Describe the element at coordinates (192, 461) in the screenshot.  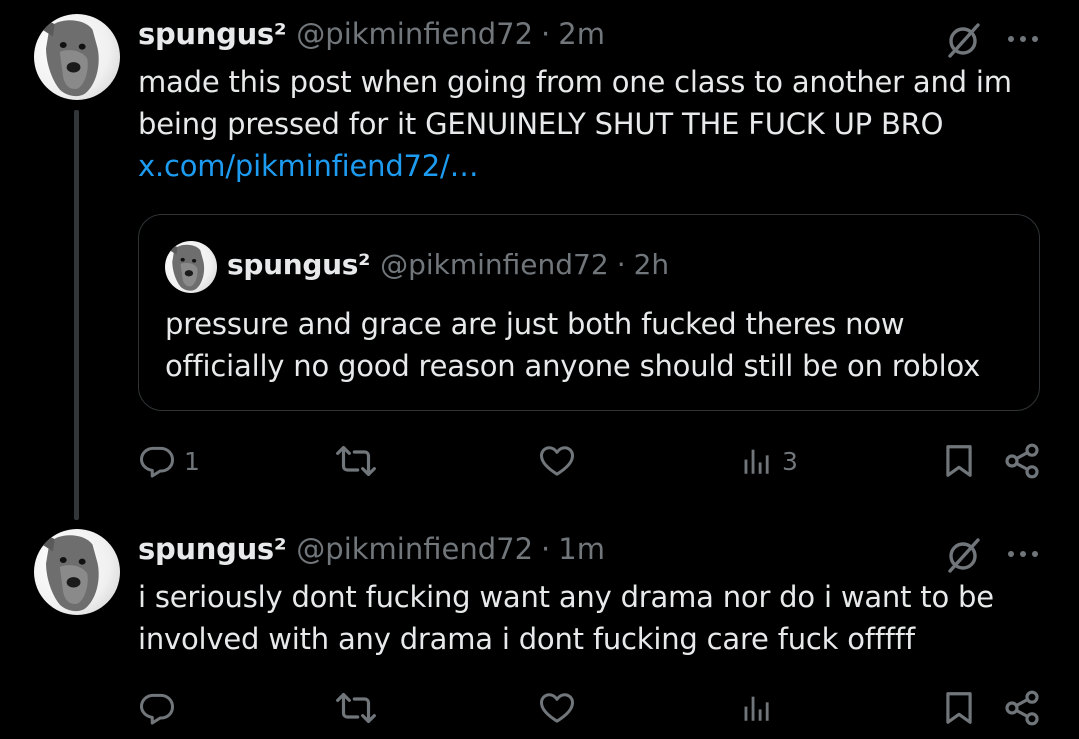
I see `reply-count: 1` at that location.